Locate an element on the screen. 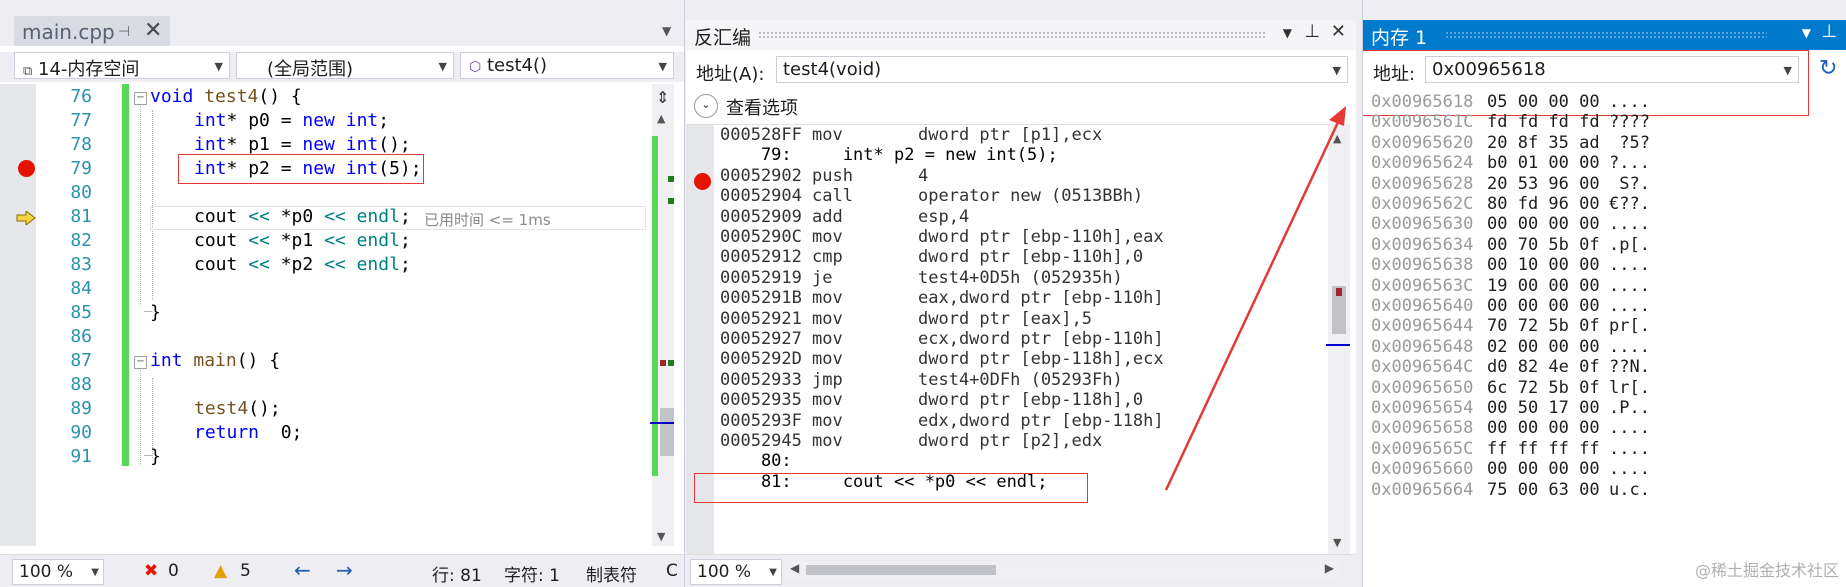  address-bar: 地址(A): test4(void) ▼ is located at coordinates (1021, 71).